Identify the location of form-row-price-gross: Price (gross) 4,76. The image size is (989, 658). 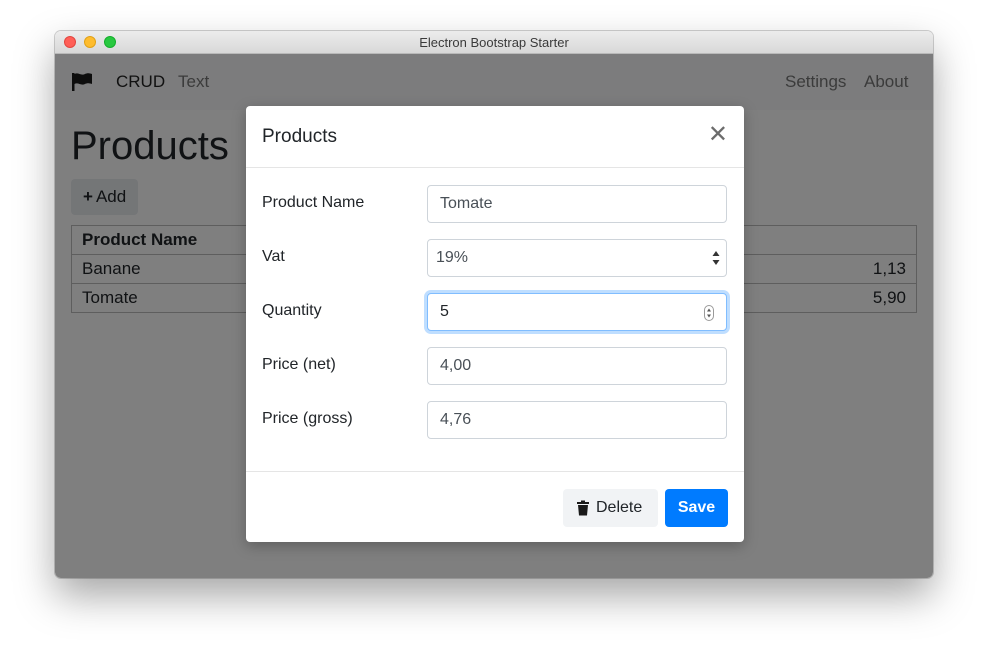
(495, 420).